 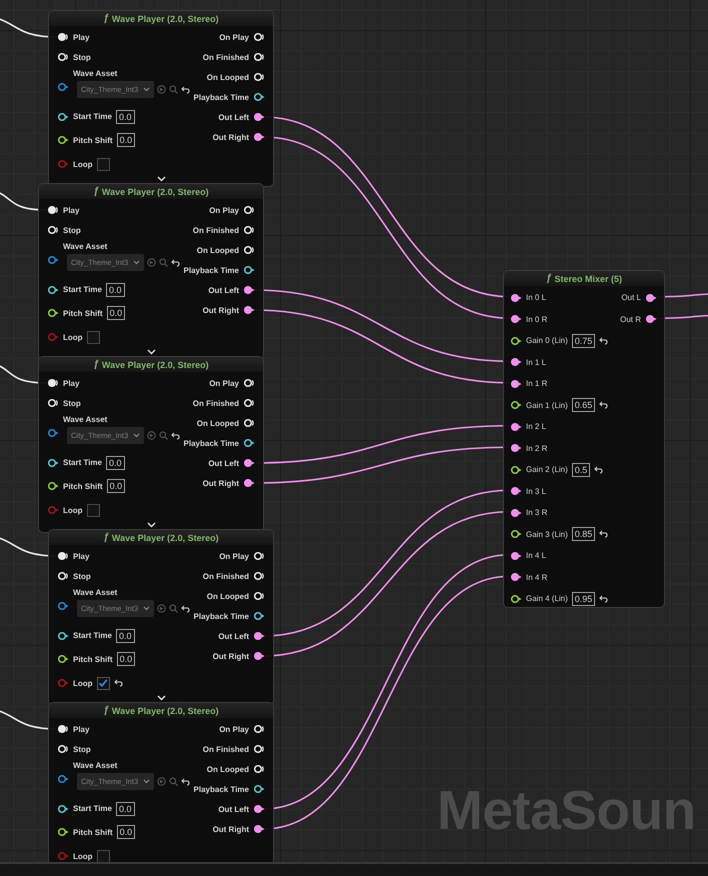 I want to click on value-field: 0.65, so click(x=584, y=405).